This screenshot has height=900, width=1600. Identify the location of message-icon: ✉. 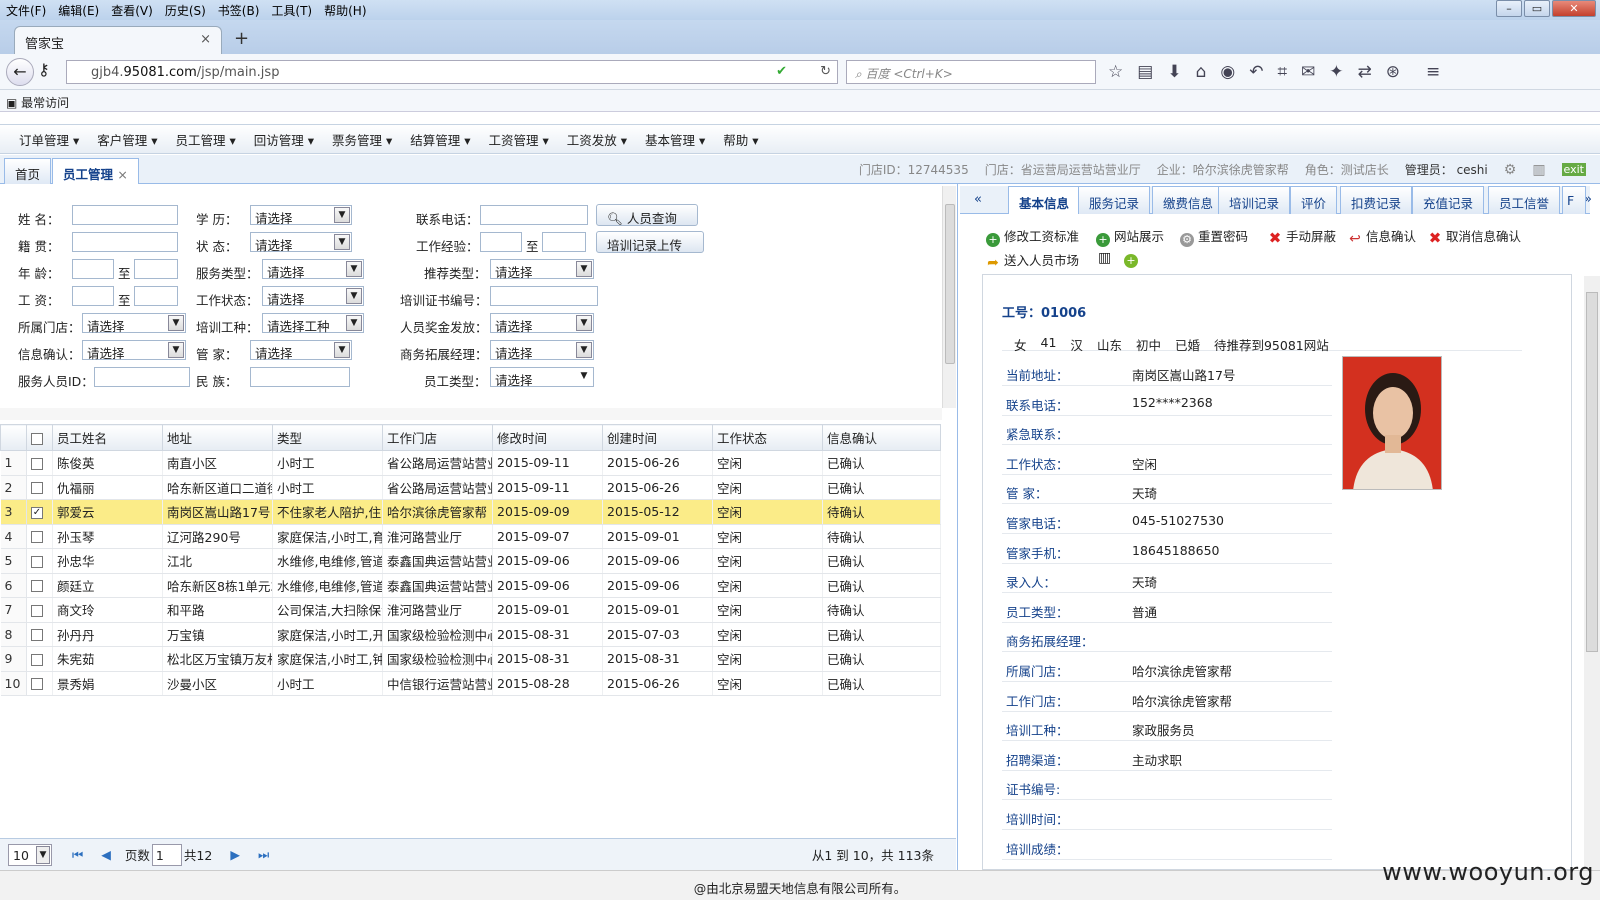
(1308, 72).